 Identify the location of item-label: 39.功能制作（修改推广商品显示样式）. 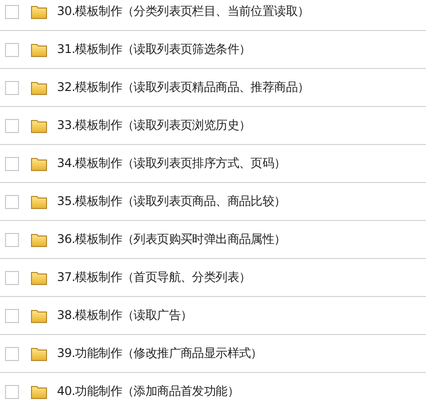
(159, 353).